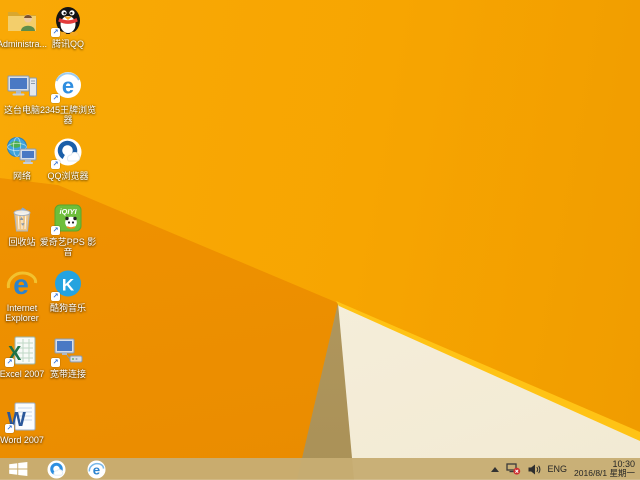  What do you see at coordinates (22, 422) in the screenshot?
I see `desktop-icon-word-2007: W ↗ Word 2007` at bounding box center [22, 422].